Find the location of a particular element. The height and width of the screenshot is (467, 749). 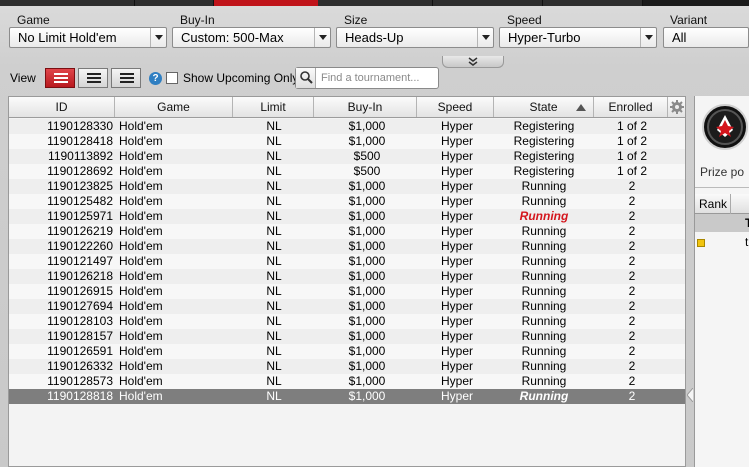

game-dropdown: No Limit Hold'em is located at coordinates (88, 37).